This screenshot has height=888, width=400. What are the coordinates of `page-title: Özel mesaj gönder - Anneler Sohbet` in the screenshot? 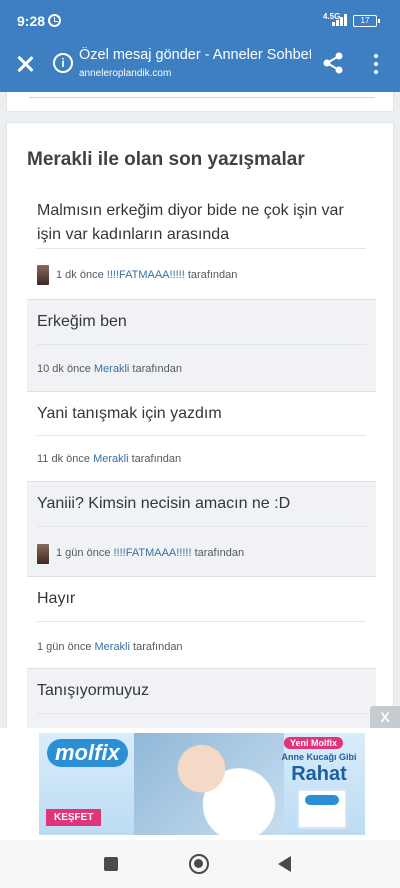 It's located at (195, 55).